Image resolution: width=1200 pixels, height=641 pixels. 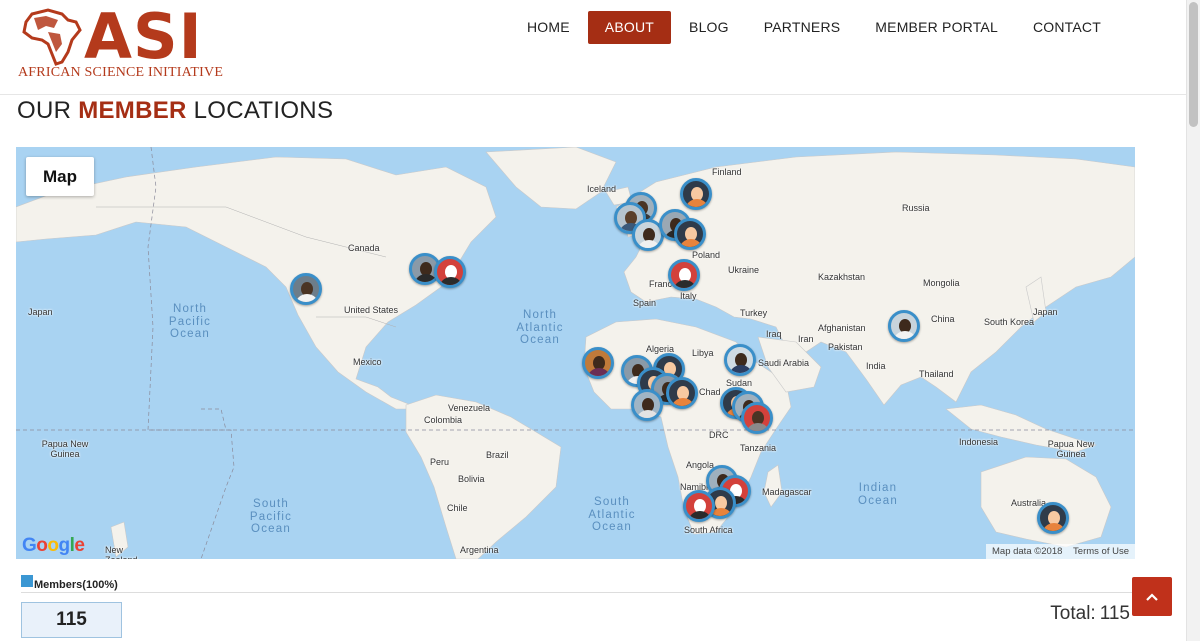 I want to click on country-label: Finland, so click(x=727, y=172).